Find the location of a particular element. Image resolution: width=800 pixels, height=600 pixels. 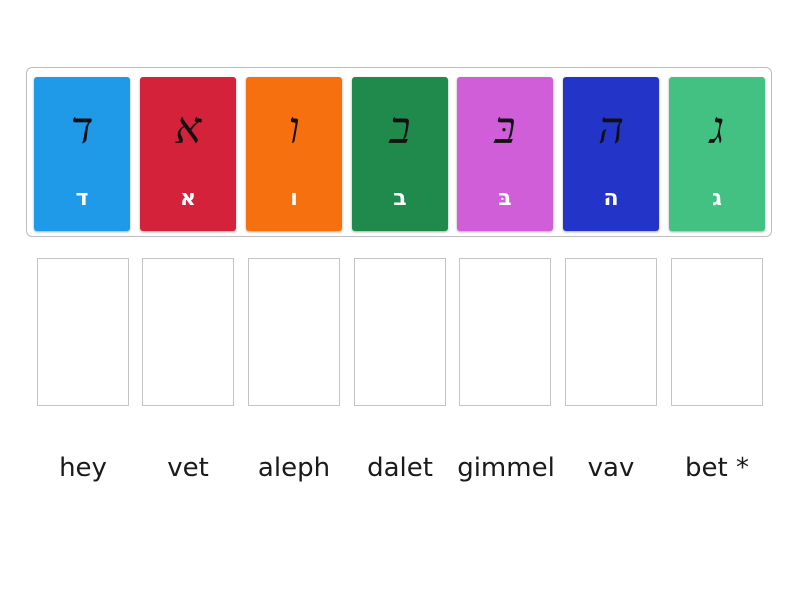

letter-card-vet: ב ב is located at coordinates (400, 154).